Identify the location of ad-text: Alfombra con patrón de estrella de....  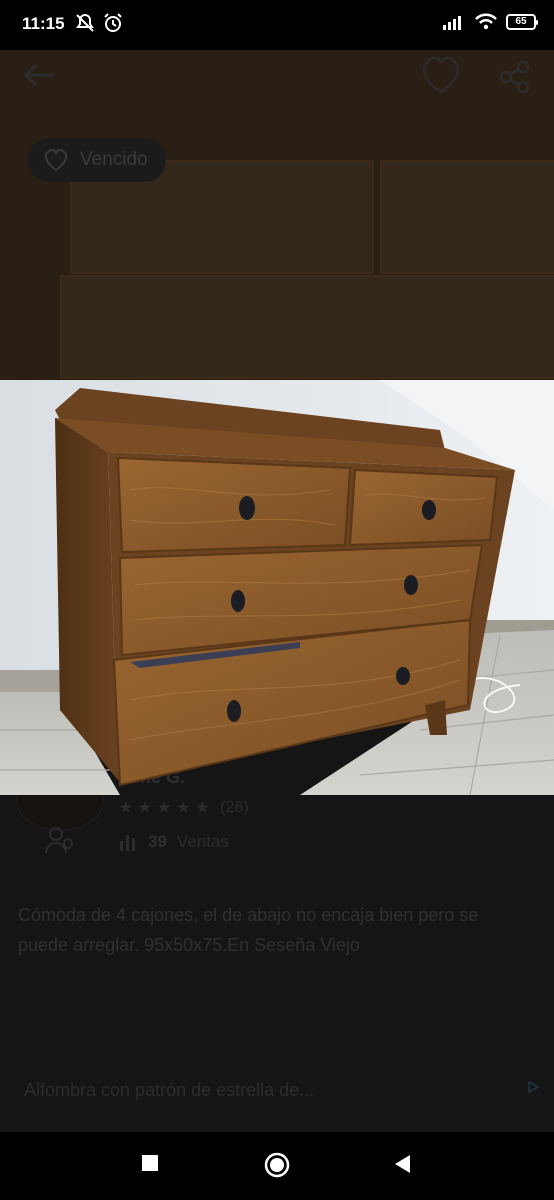
(169, 1090).